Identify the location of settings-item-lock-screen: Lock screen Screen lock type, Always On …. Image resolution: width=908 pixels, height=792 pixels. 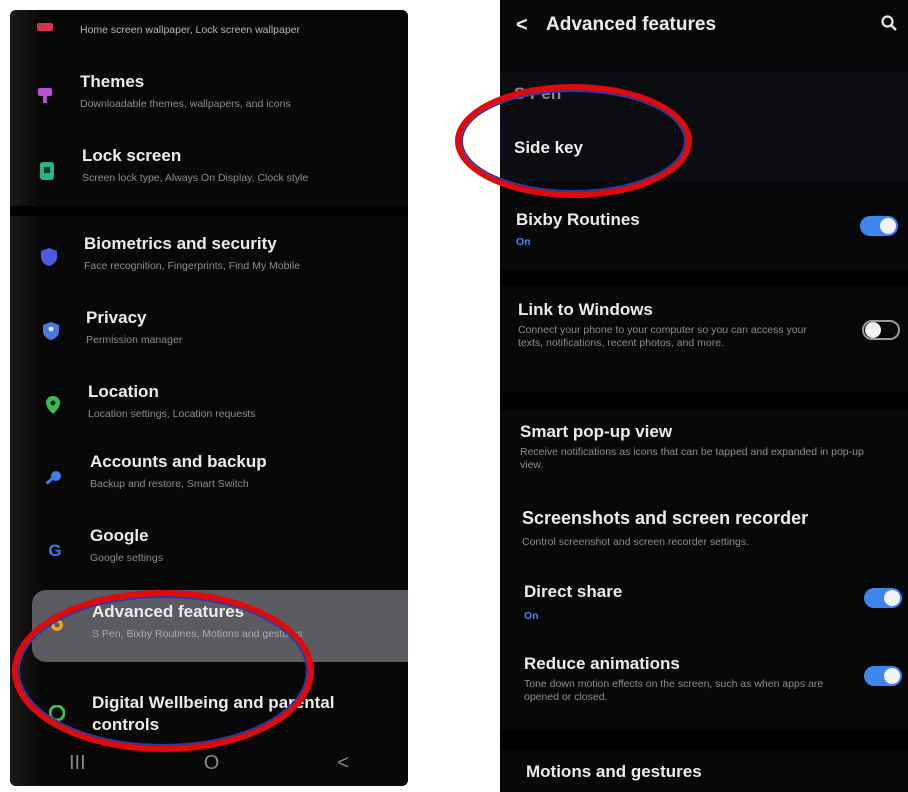
(209, 170).